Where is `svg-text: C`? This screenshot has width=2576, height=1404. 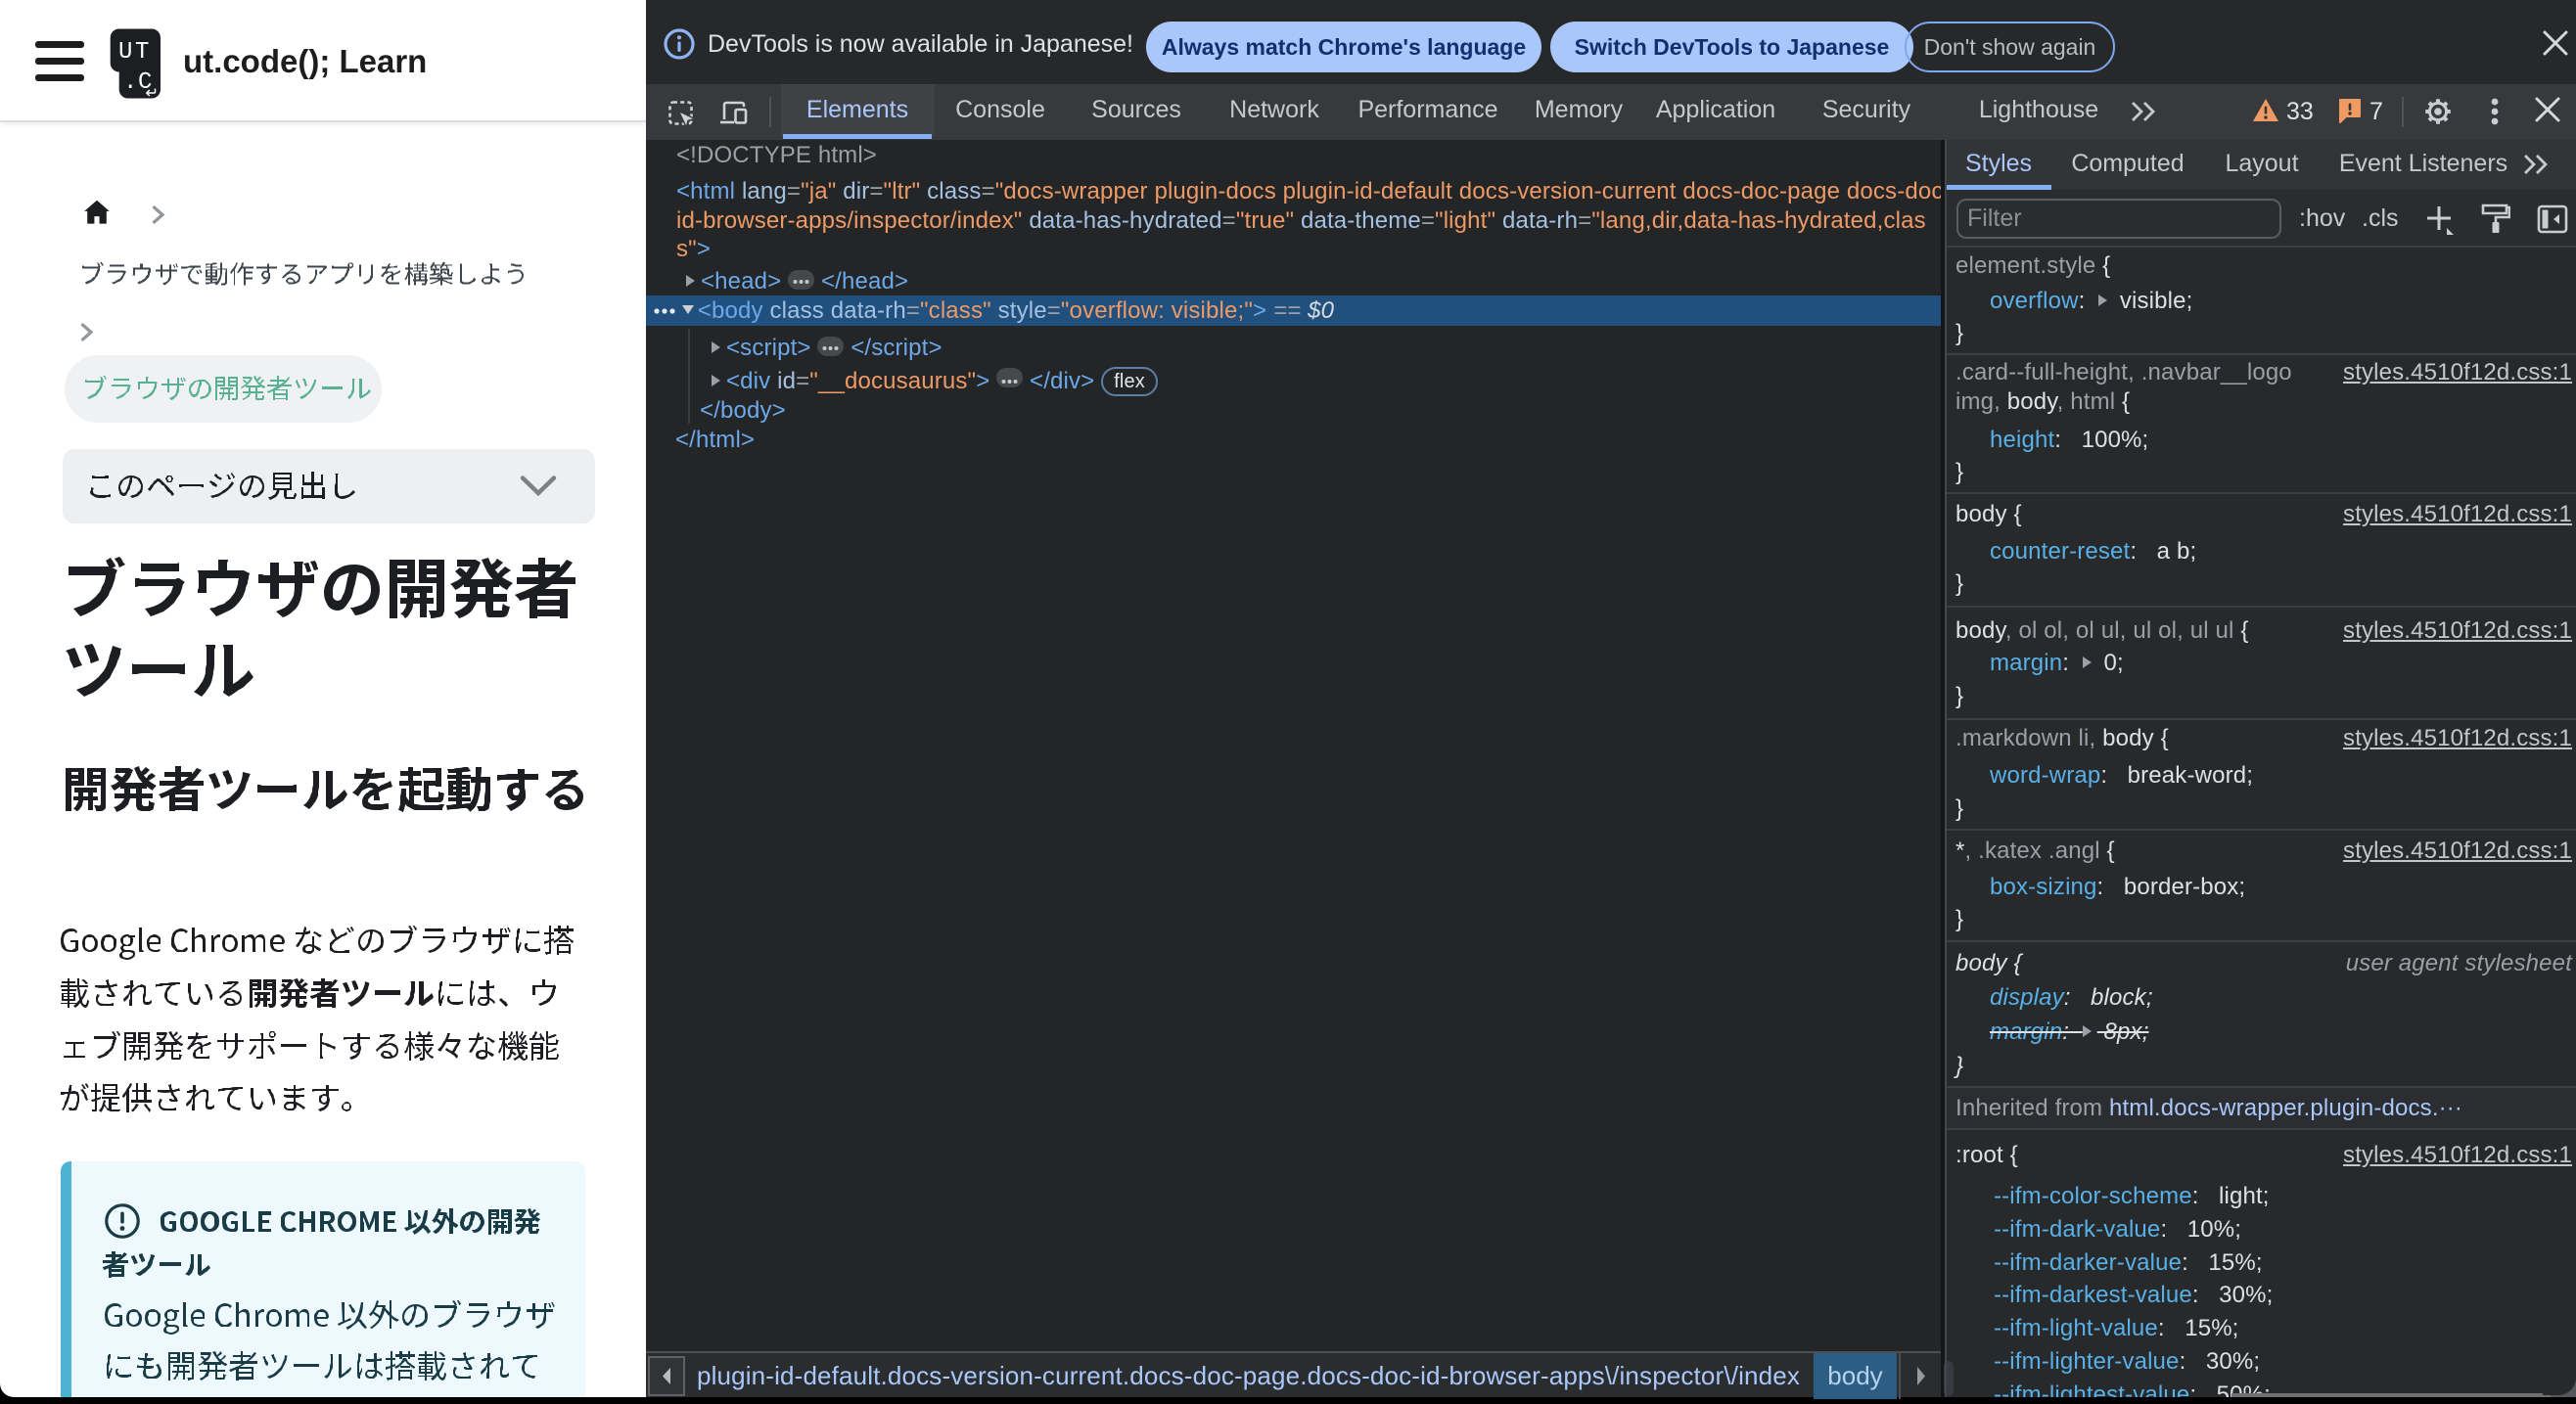
svg-text: C is located at coordinates (145, 82).